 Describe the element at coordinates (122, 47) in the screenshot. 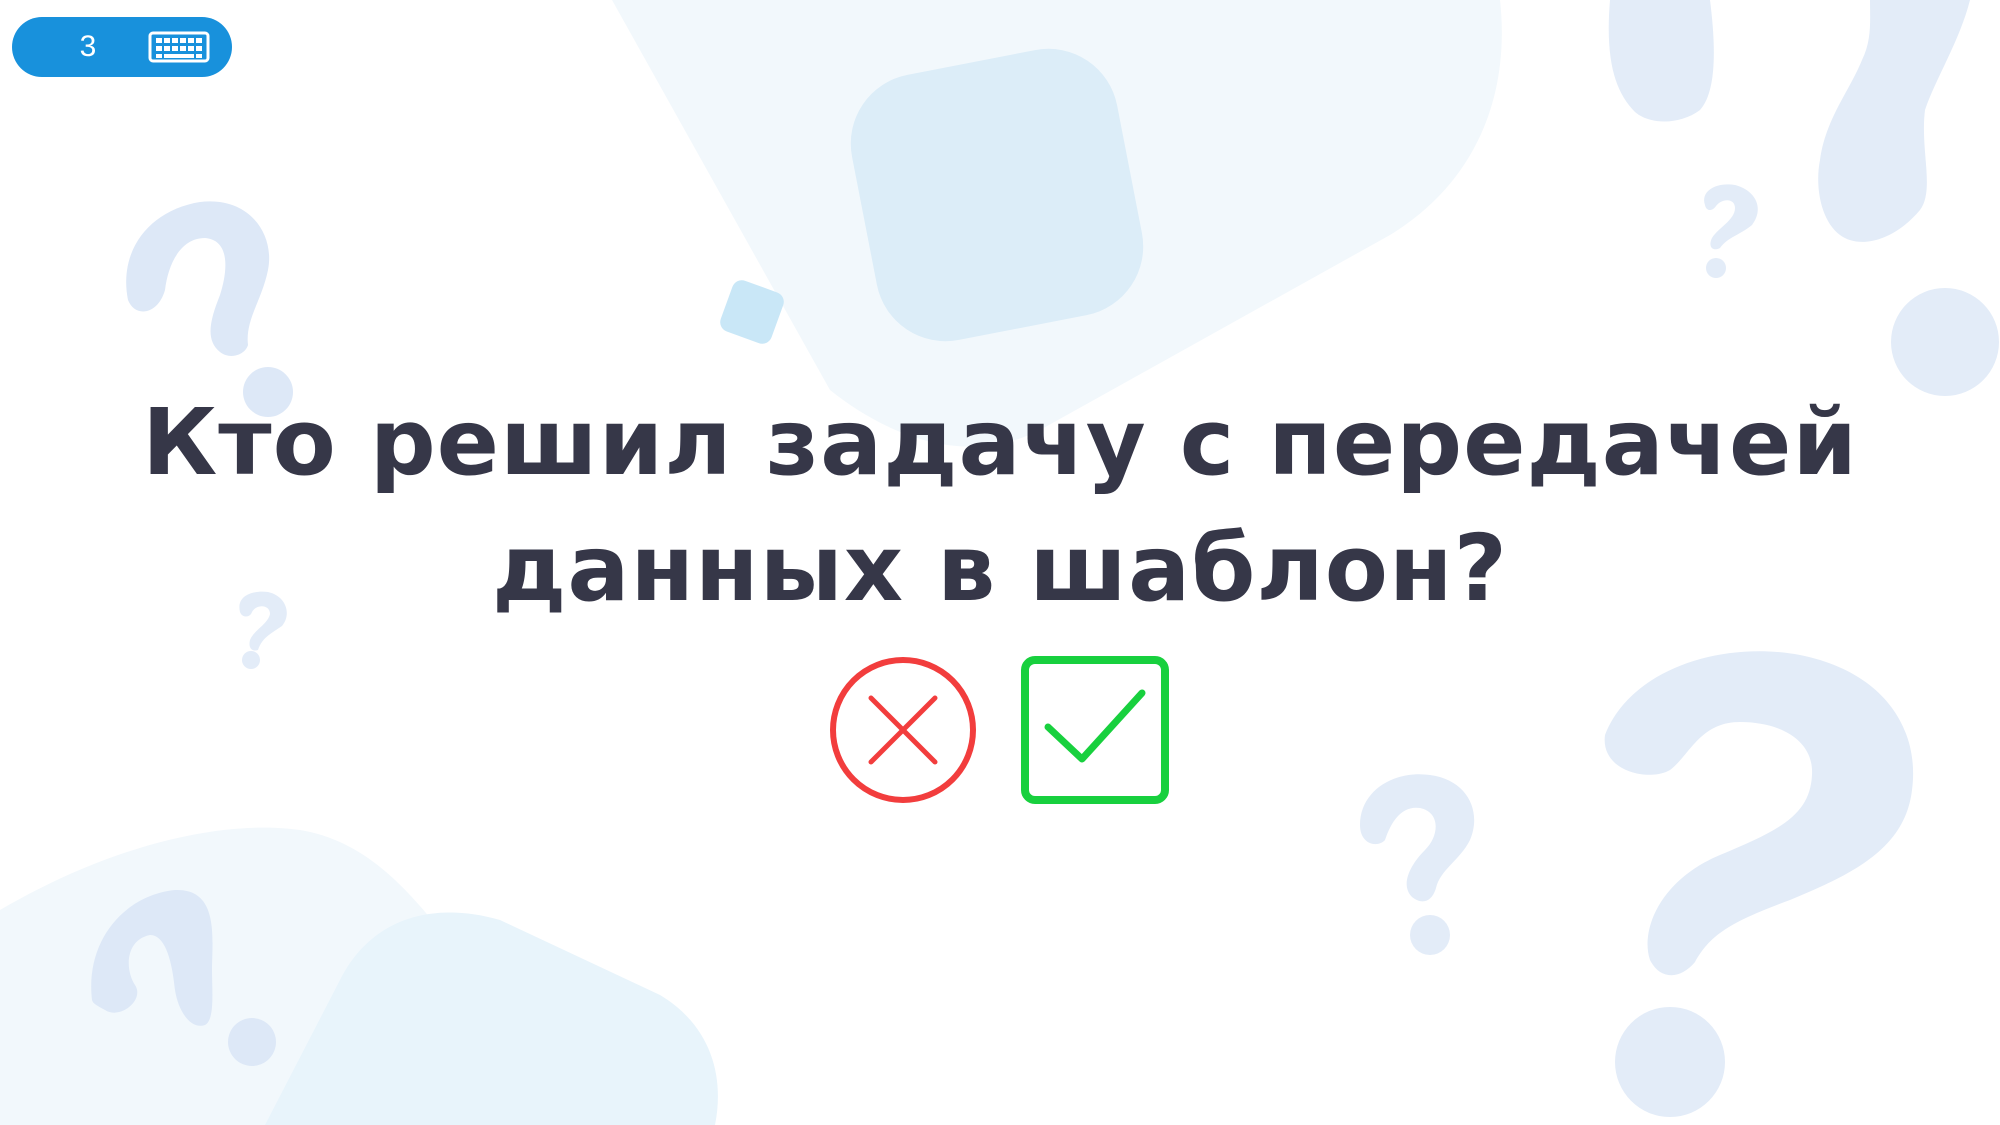

I see `slide-indicator: 3` at that location.